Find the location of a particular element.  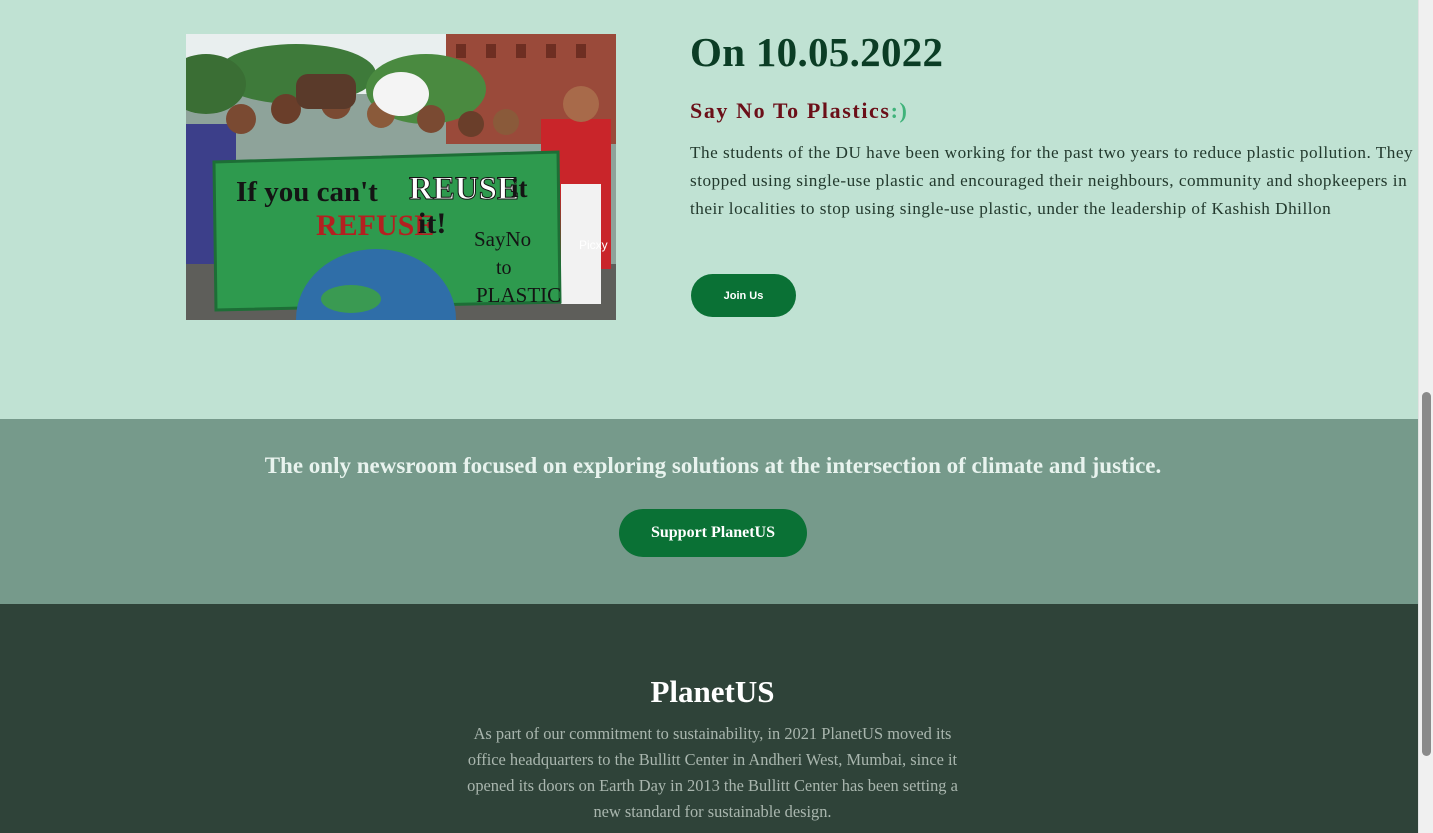

join-us-button: Join Us is located at coordinates (743, 295).